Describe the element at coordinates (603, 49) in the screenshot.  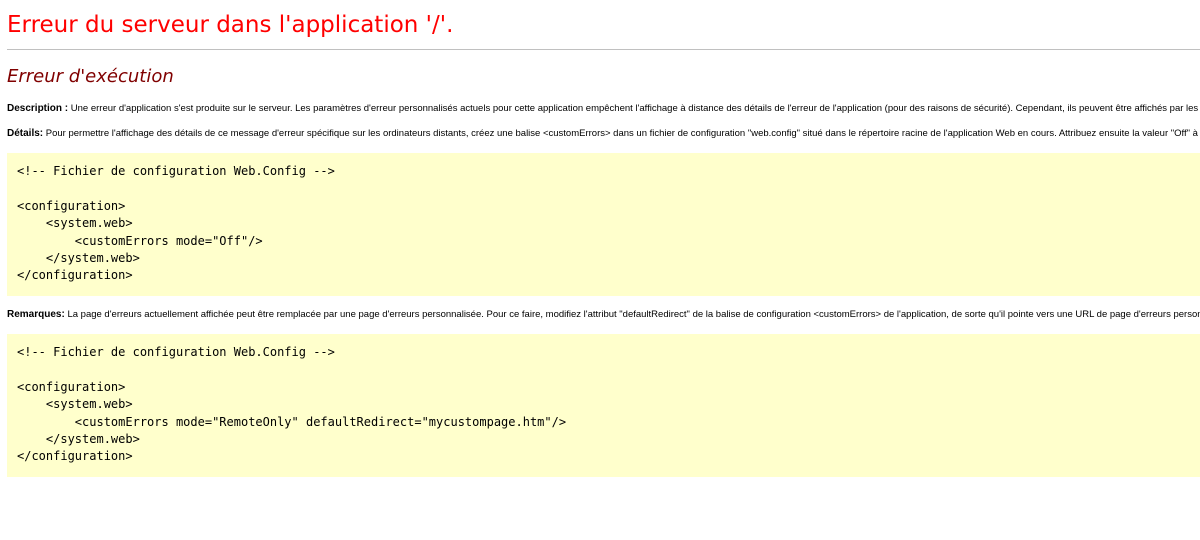
I see `title-divider` at that location.